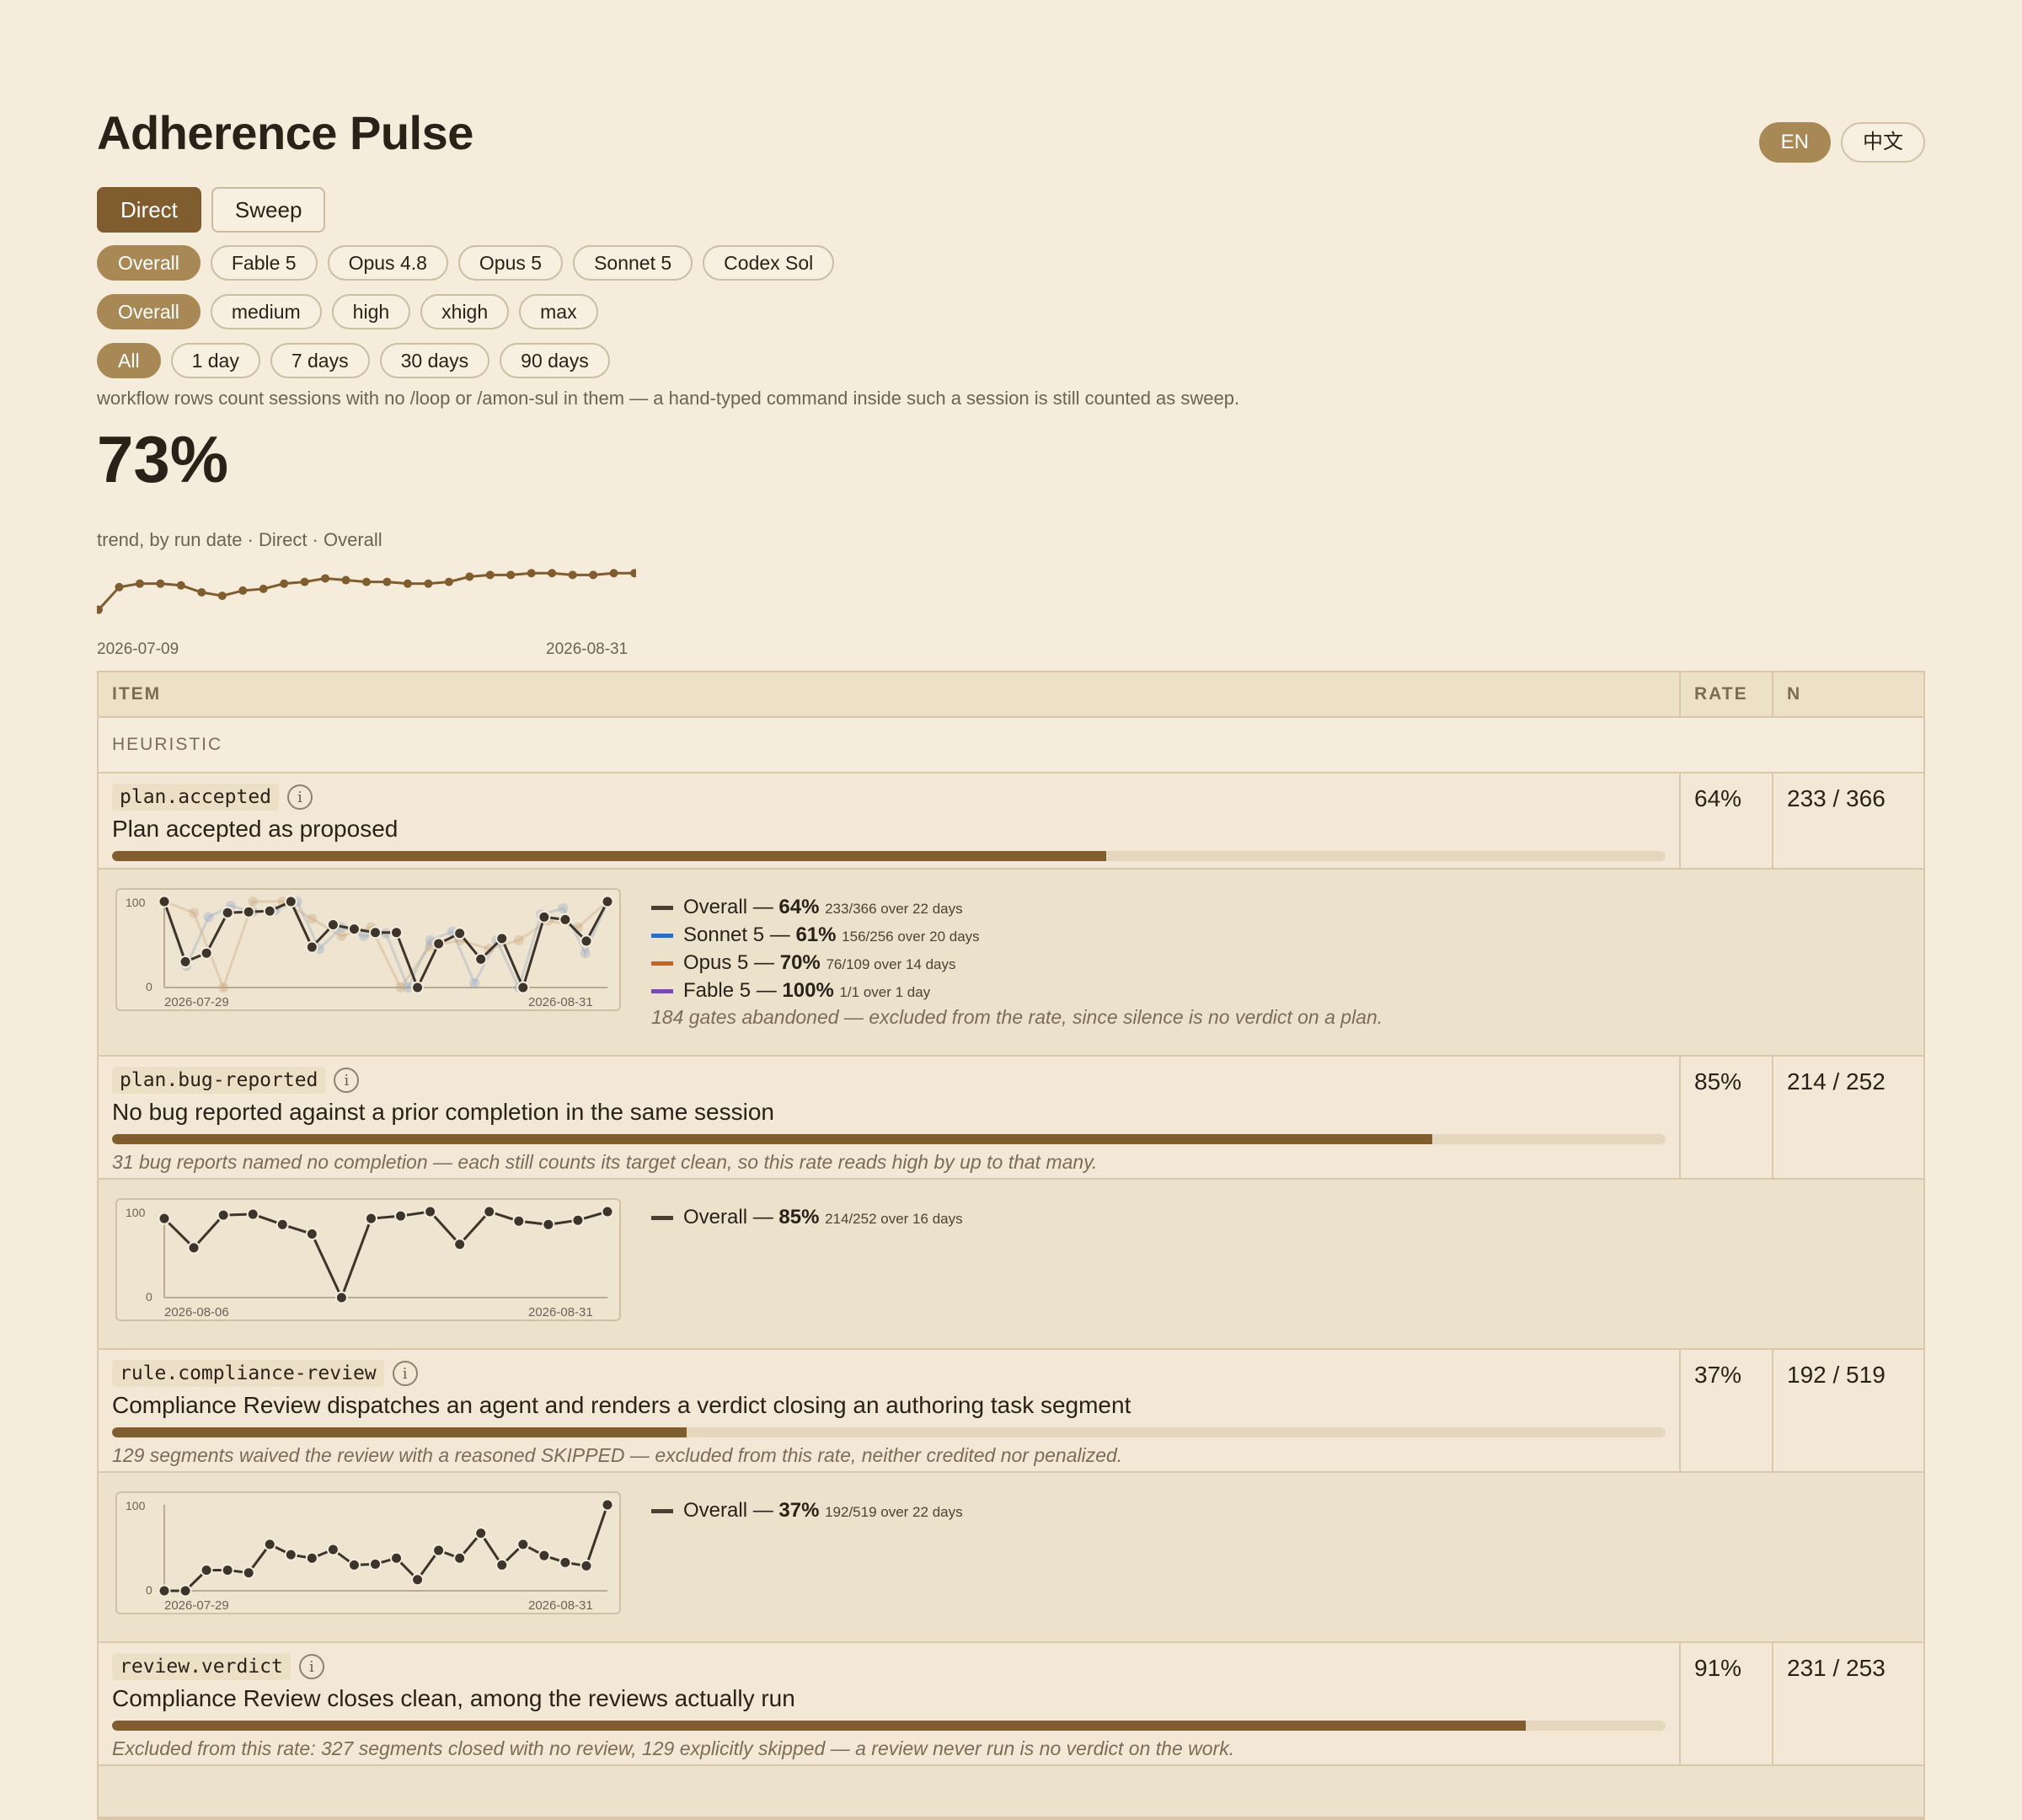  What do you see at coordinates (201, 1666) in the screenshot?
I see `item-code: review.verdict` at bounding box center [201, 1666].